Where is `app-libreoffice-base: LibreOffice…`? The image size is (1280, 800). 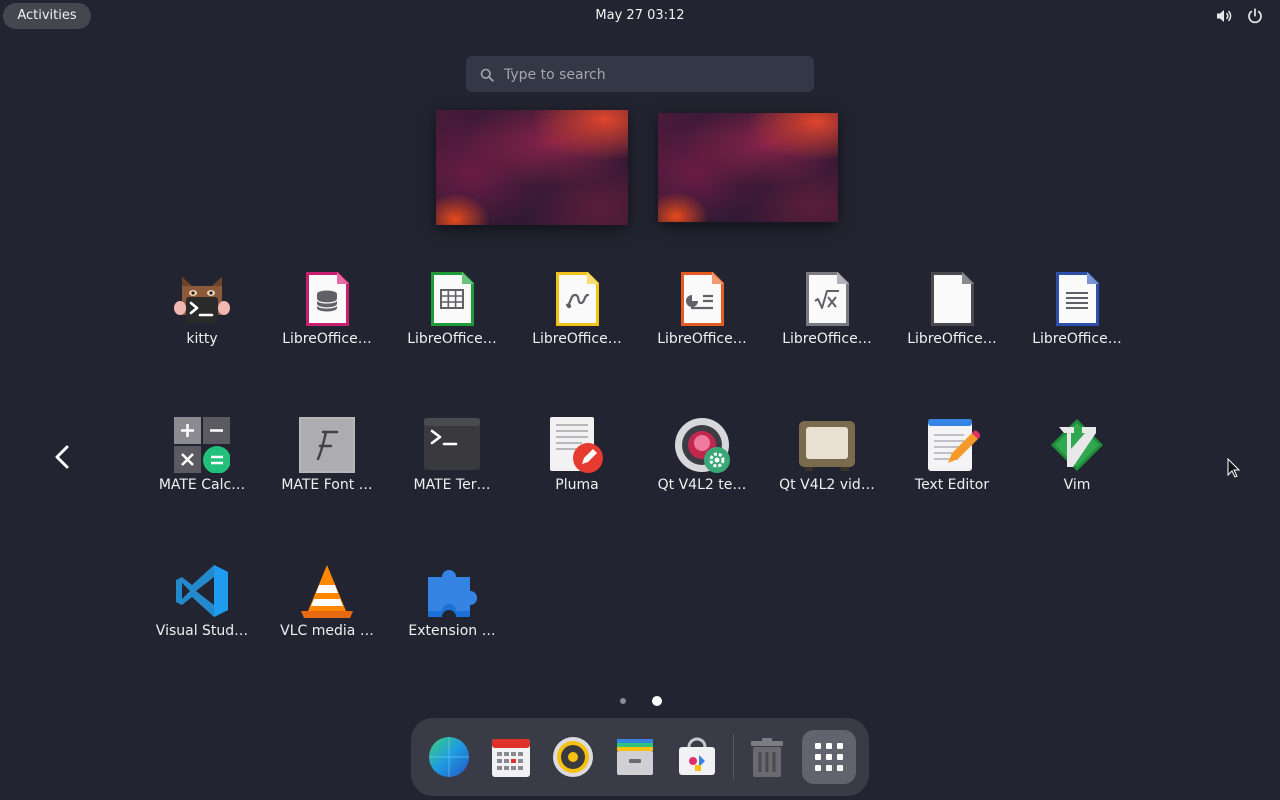
app-libreoffice-base: LibreOffice… is located at coordinates (327, 310).